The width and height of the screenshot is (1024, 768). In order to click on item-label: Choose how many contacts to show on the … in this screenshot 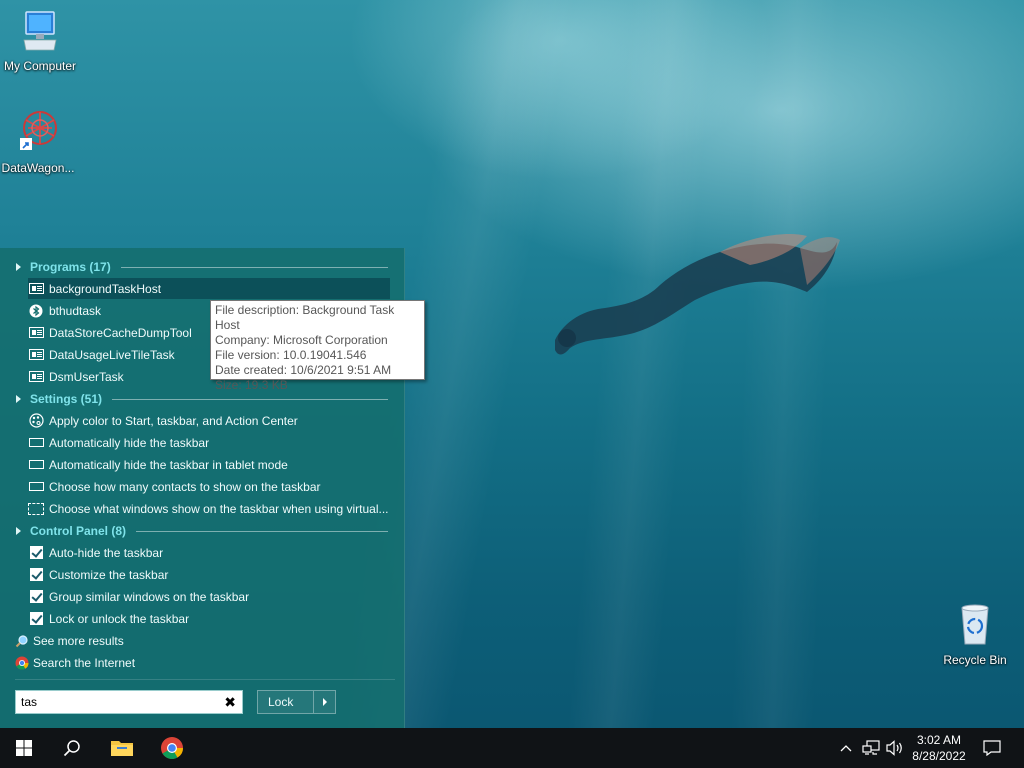, I will do `click(185, 486)`.